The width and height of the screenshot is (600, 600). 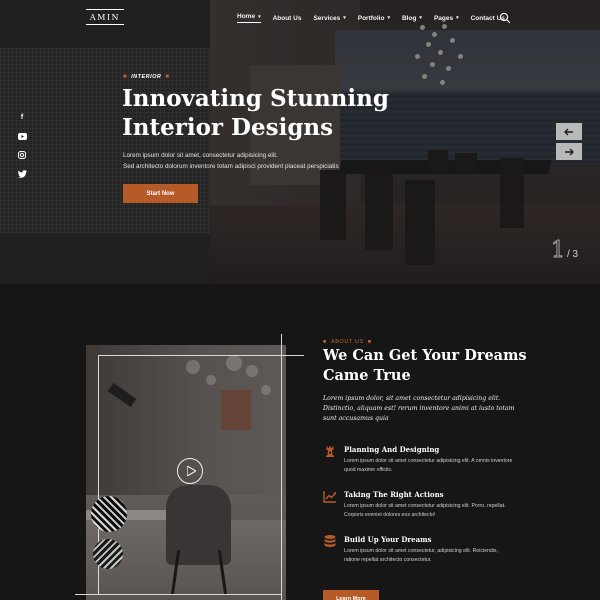 I want to click on about-eyebrow: ■ ABOUT US ■, so click(x=347, y=342).